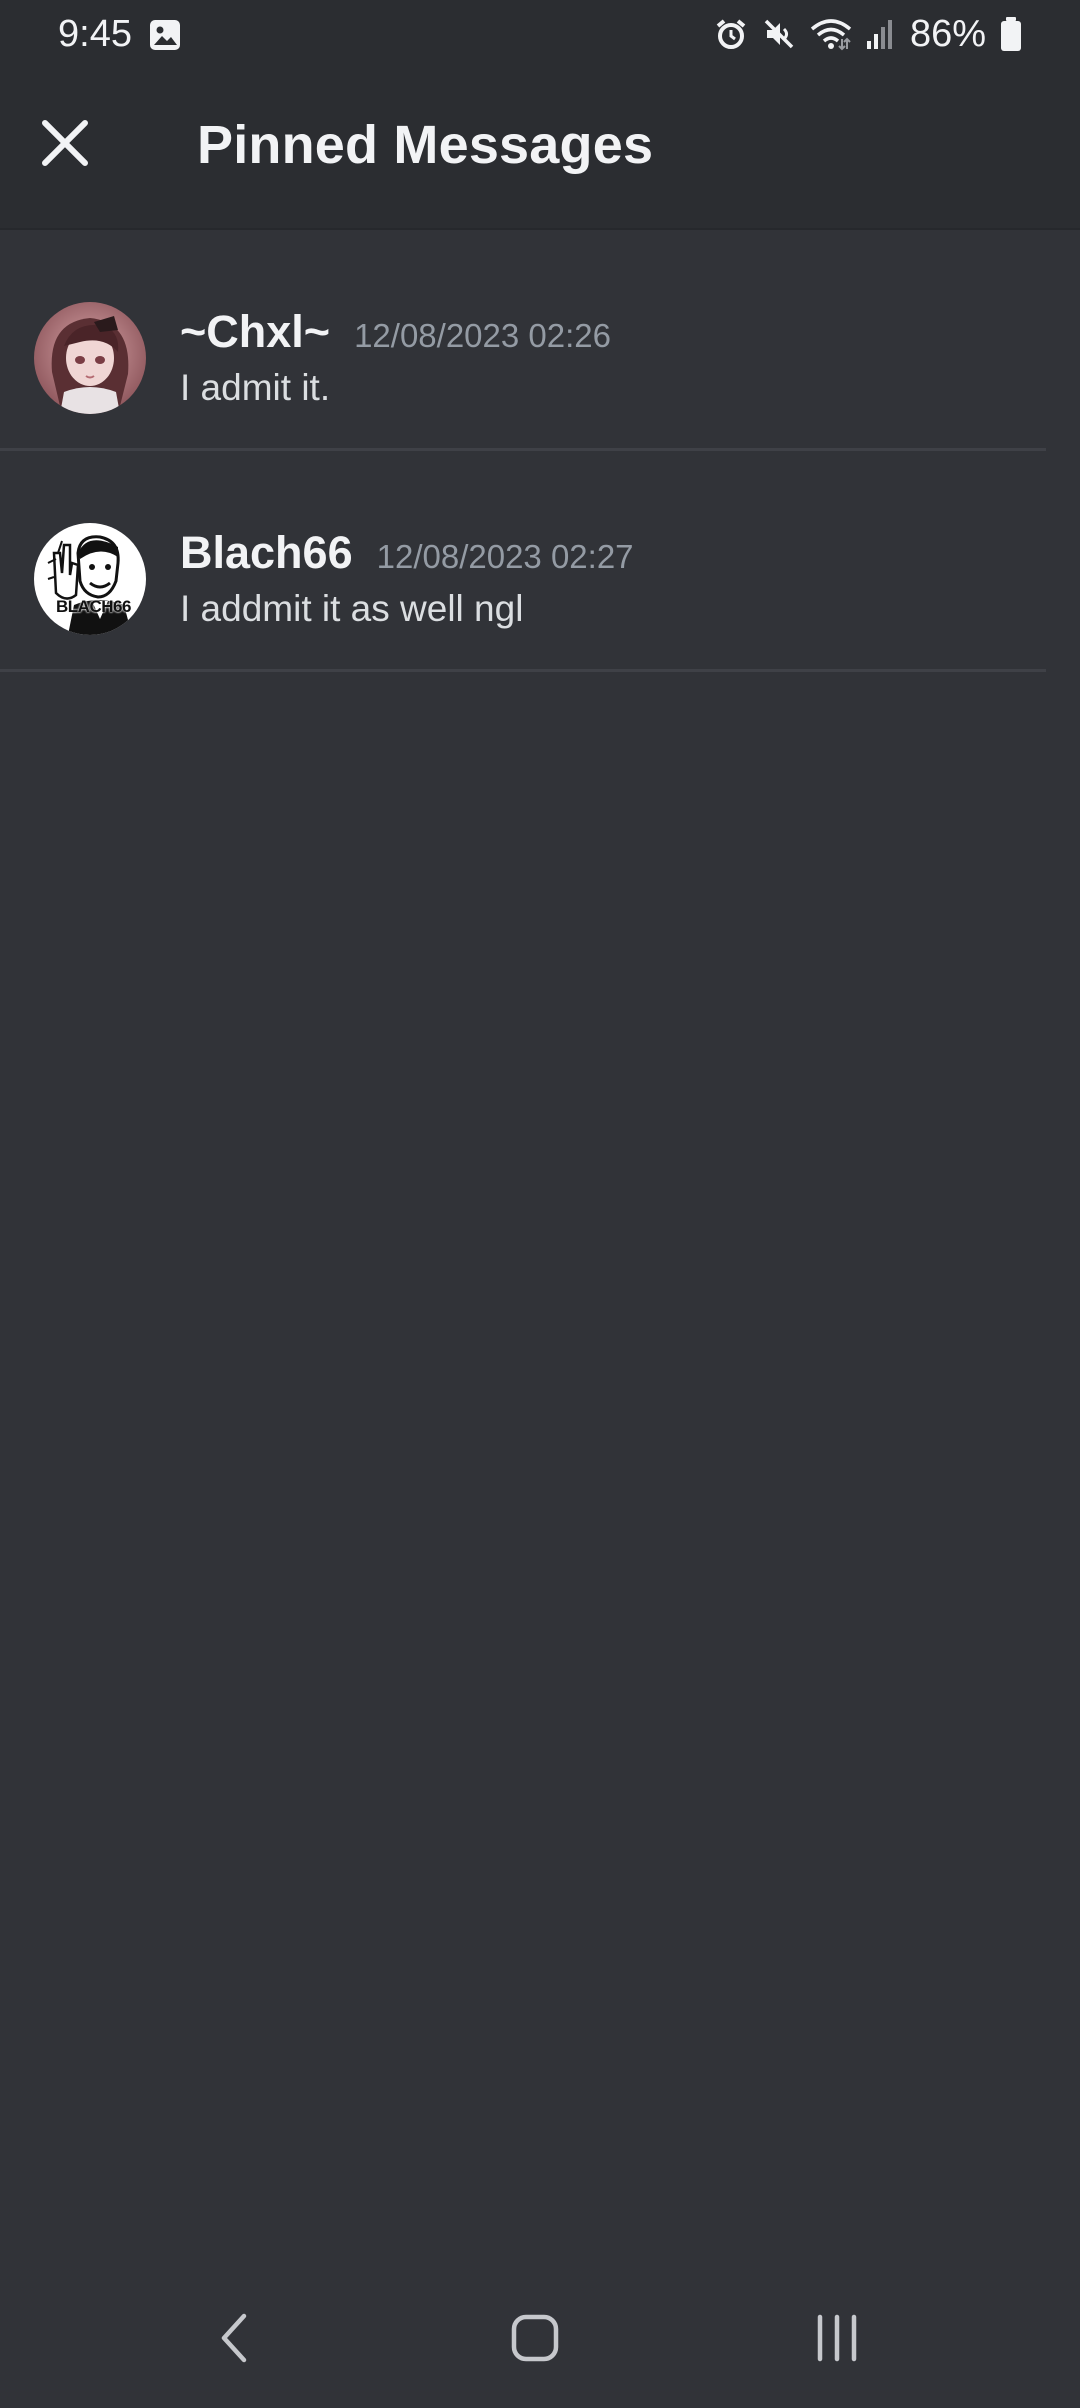 The image size is (1080, 2408). Describe the element at coordinates (540, 34) in the screenshot. I see `status-bar: 9:45 86%` at that location.